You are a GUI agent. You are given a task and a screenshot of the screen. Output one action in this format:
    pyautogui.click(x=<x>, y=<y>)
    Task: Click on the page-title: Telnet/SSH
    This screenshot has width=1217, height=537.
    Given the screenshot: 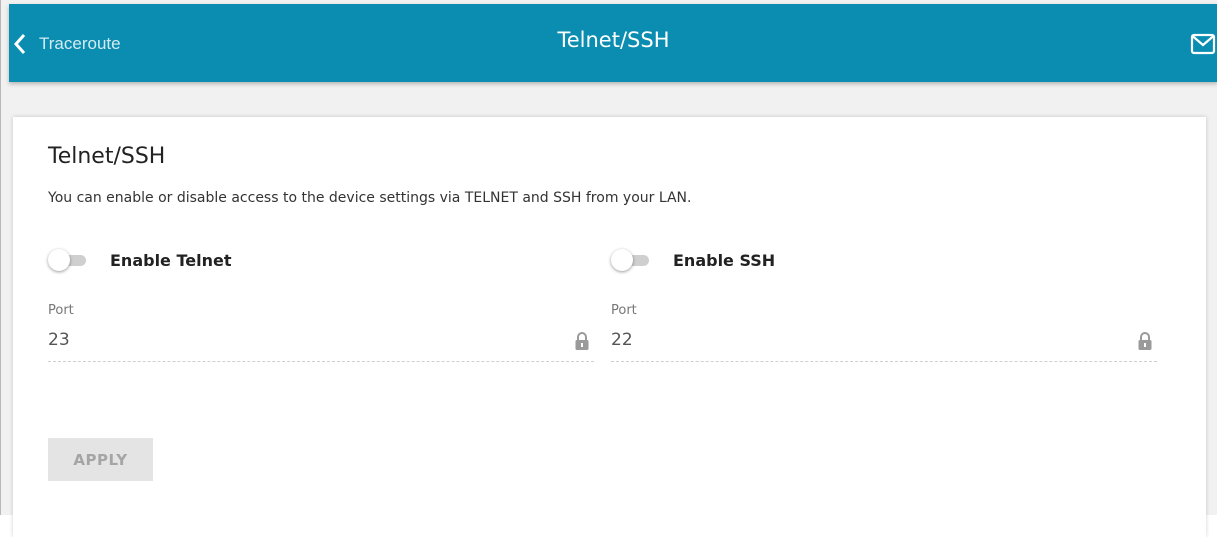 What is the action you would take?
    pyautogui.click(x=613, y=40)
    